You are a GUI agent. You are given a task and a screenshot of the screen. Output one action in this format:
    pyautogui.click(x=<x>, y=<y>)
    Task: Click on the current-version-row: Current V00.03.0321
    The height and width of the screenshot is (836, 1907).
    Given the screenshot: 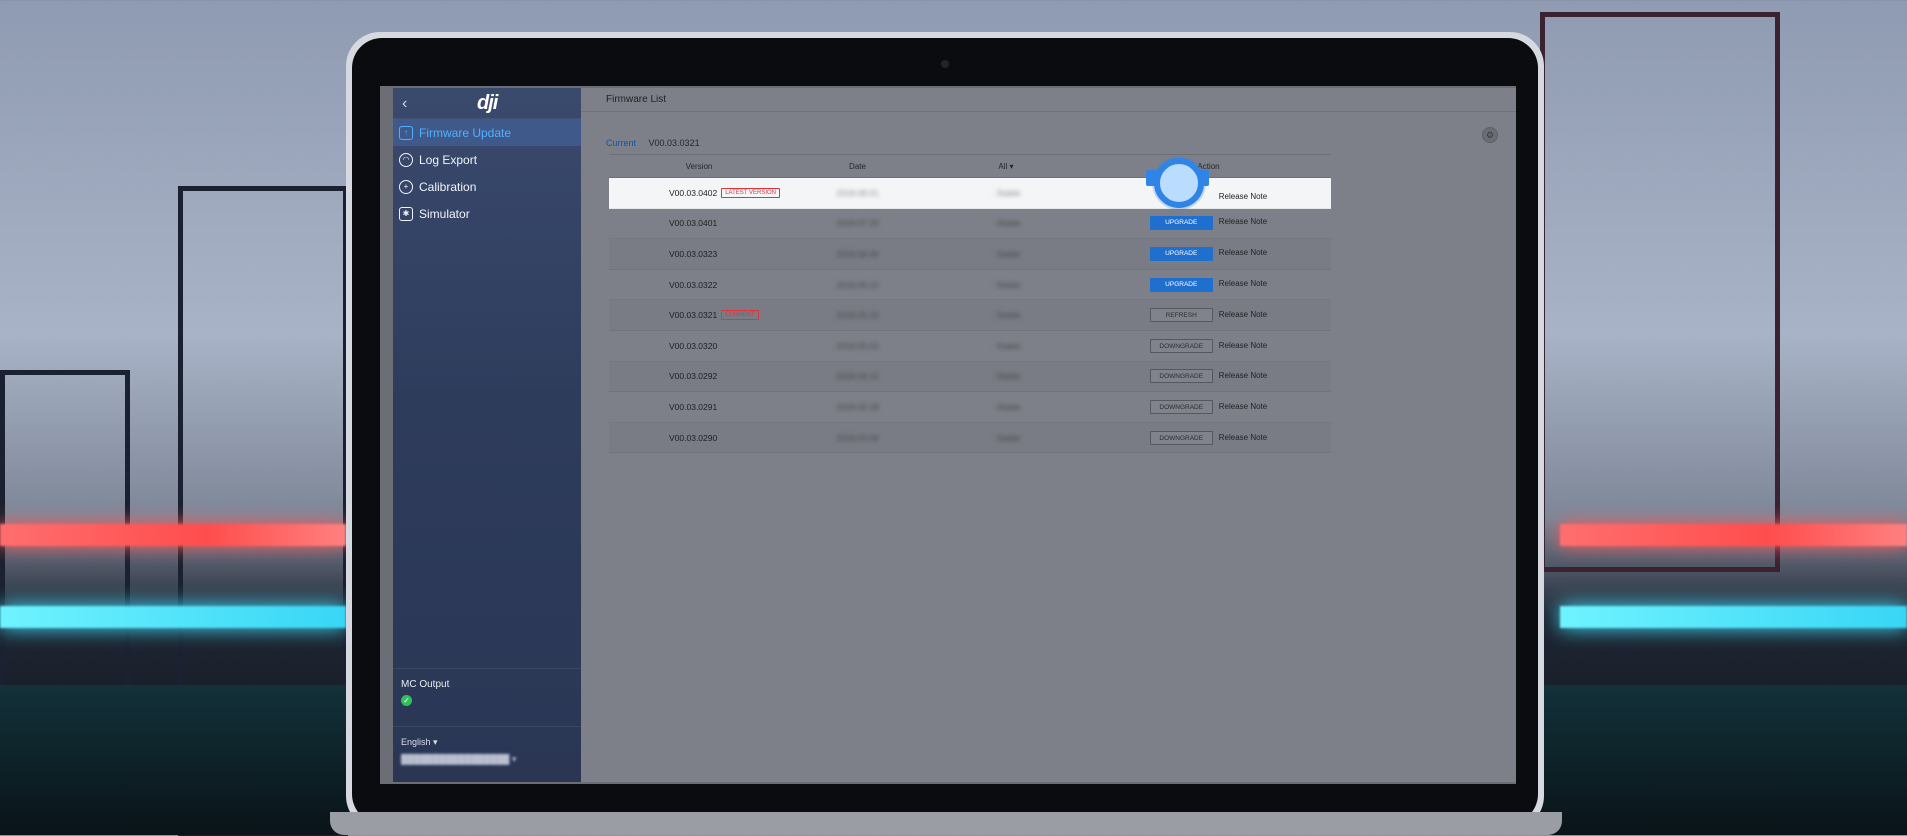 What is the action you would take?
    pyautogui.click(x=653, y=143)
    